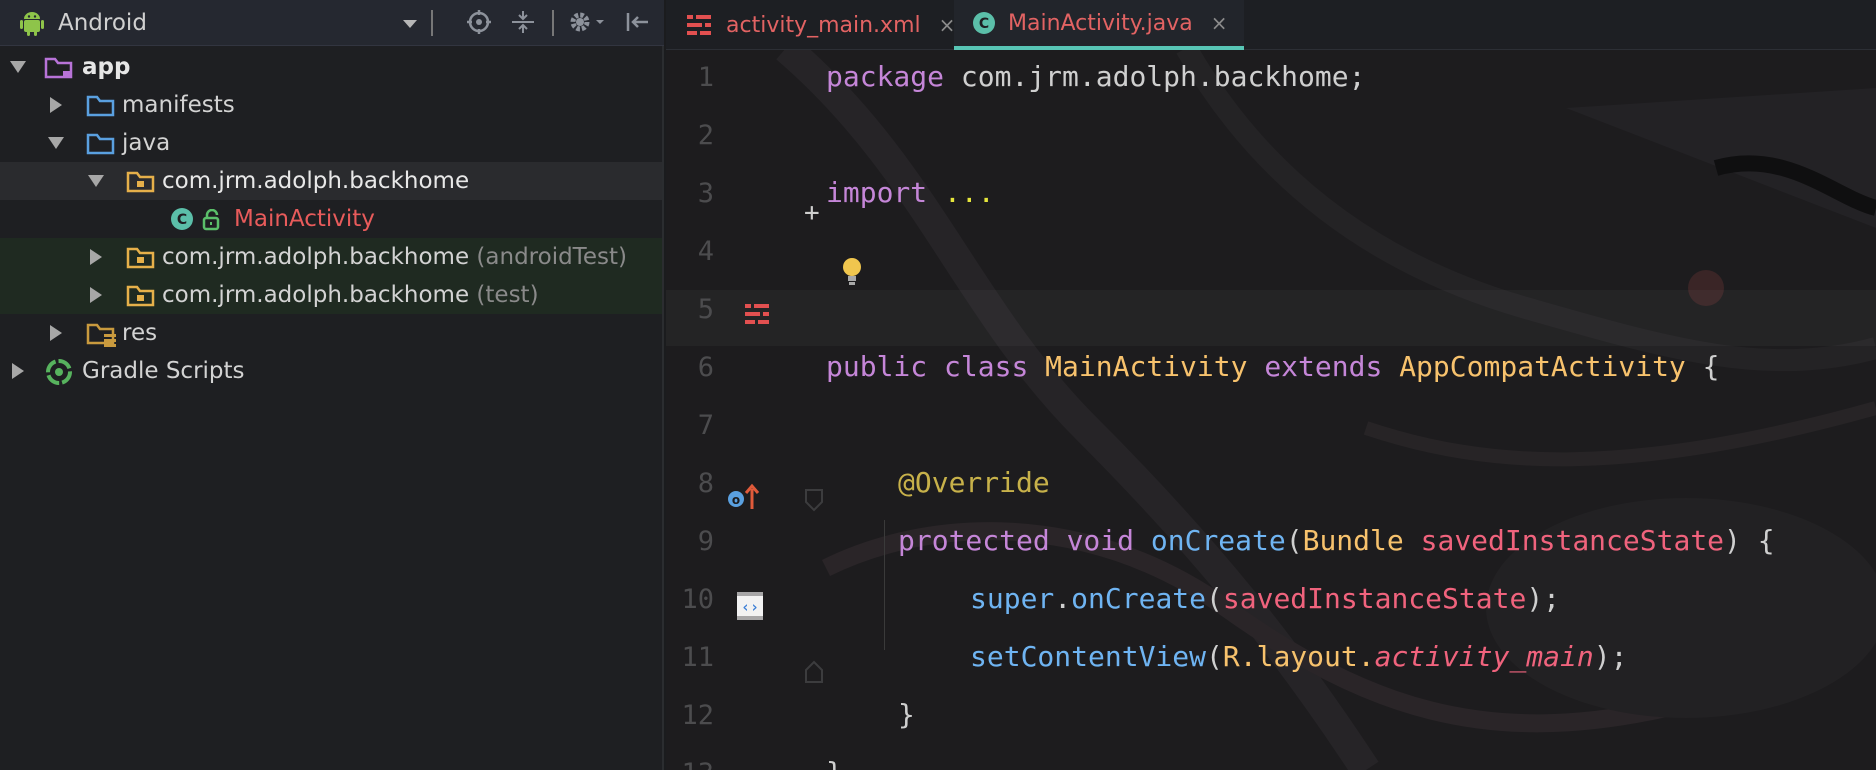 The height and width of the screenshot is (770, 1876). What do you see at coordinates (146, 143) in the screenshot?
I see `tree-item-label: java` at bounding box center [146, 143].